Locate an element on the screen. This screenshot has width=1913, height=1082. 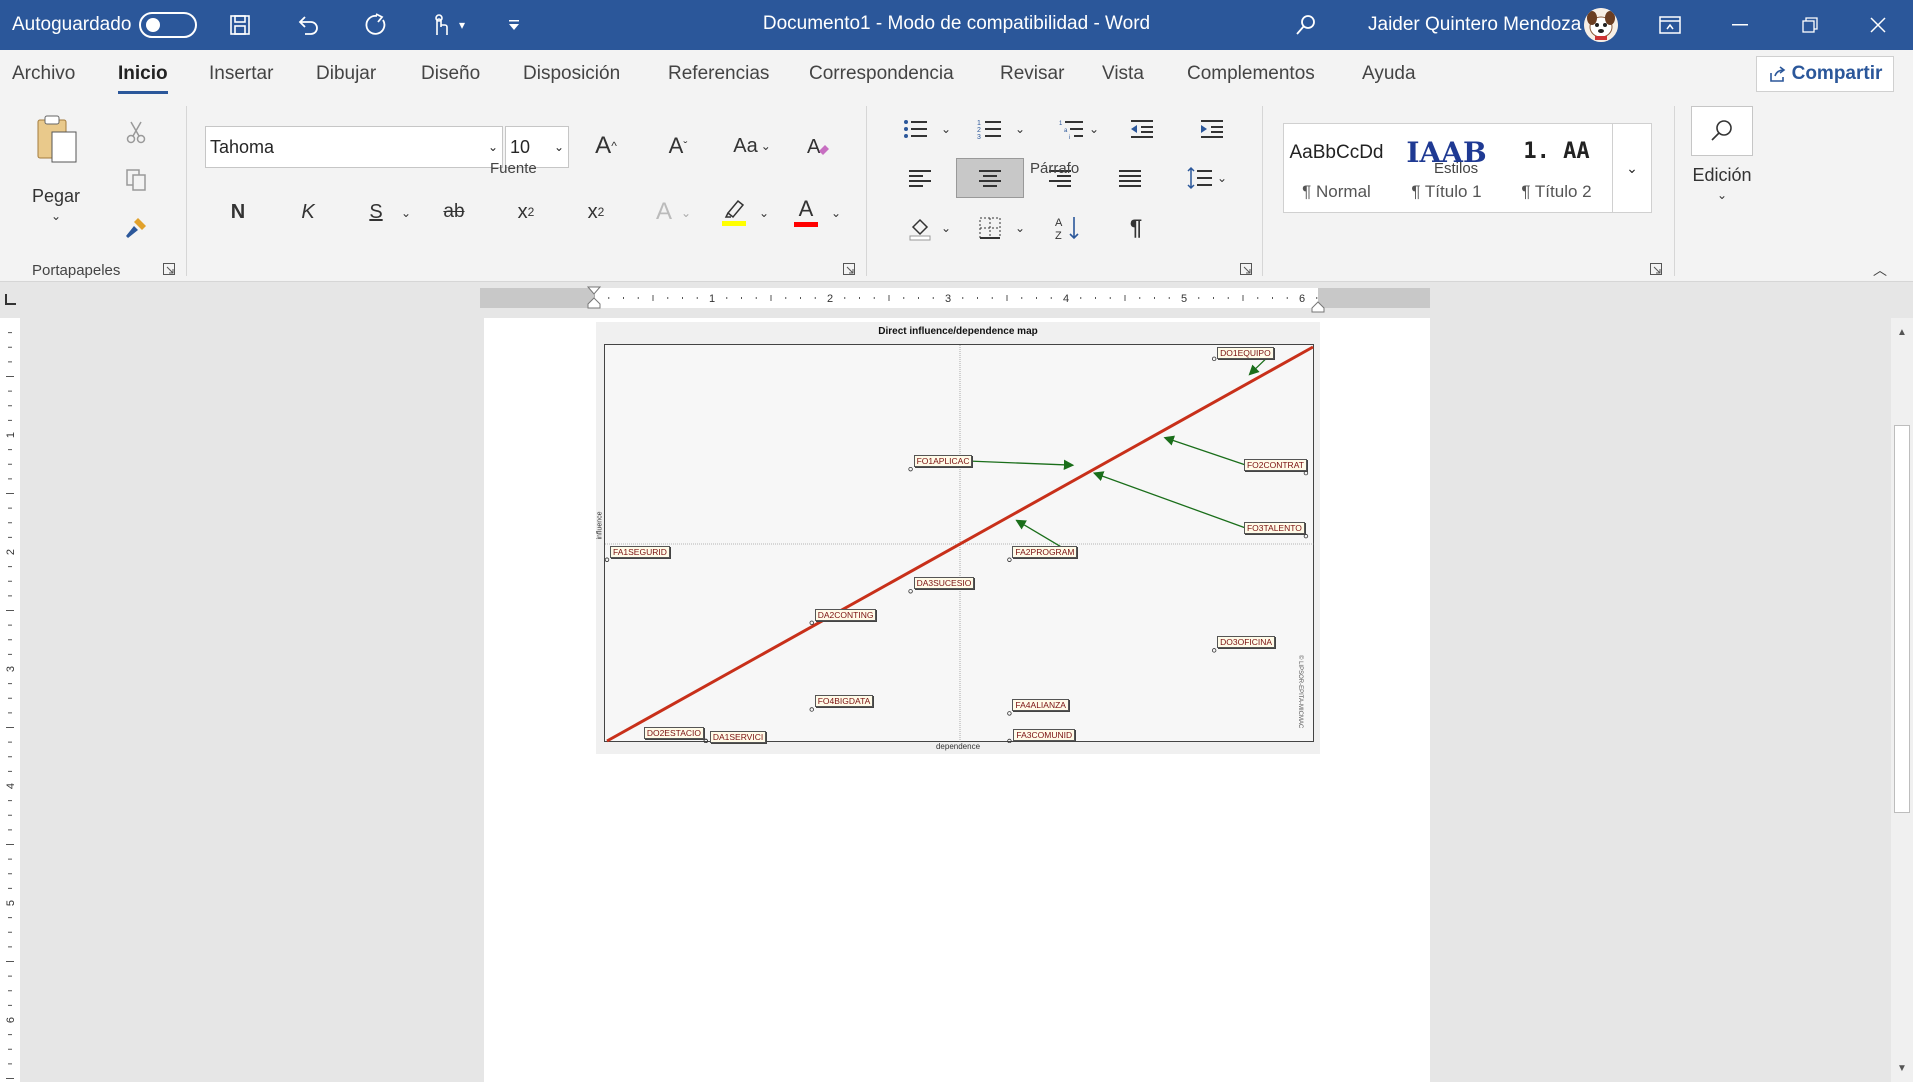
save-icon is located at coordinates (240, 25).